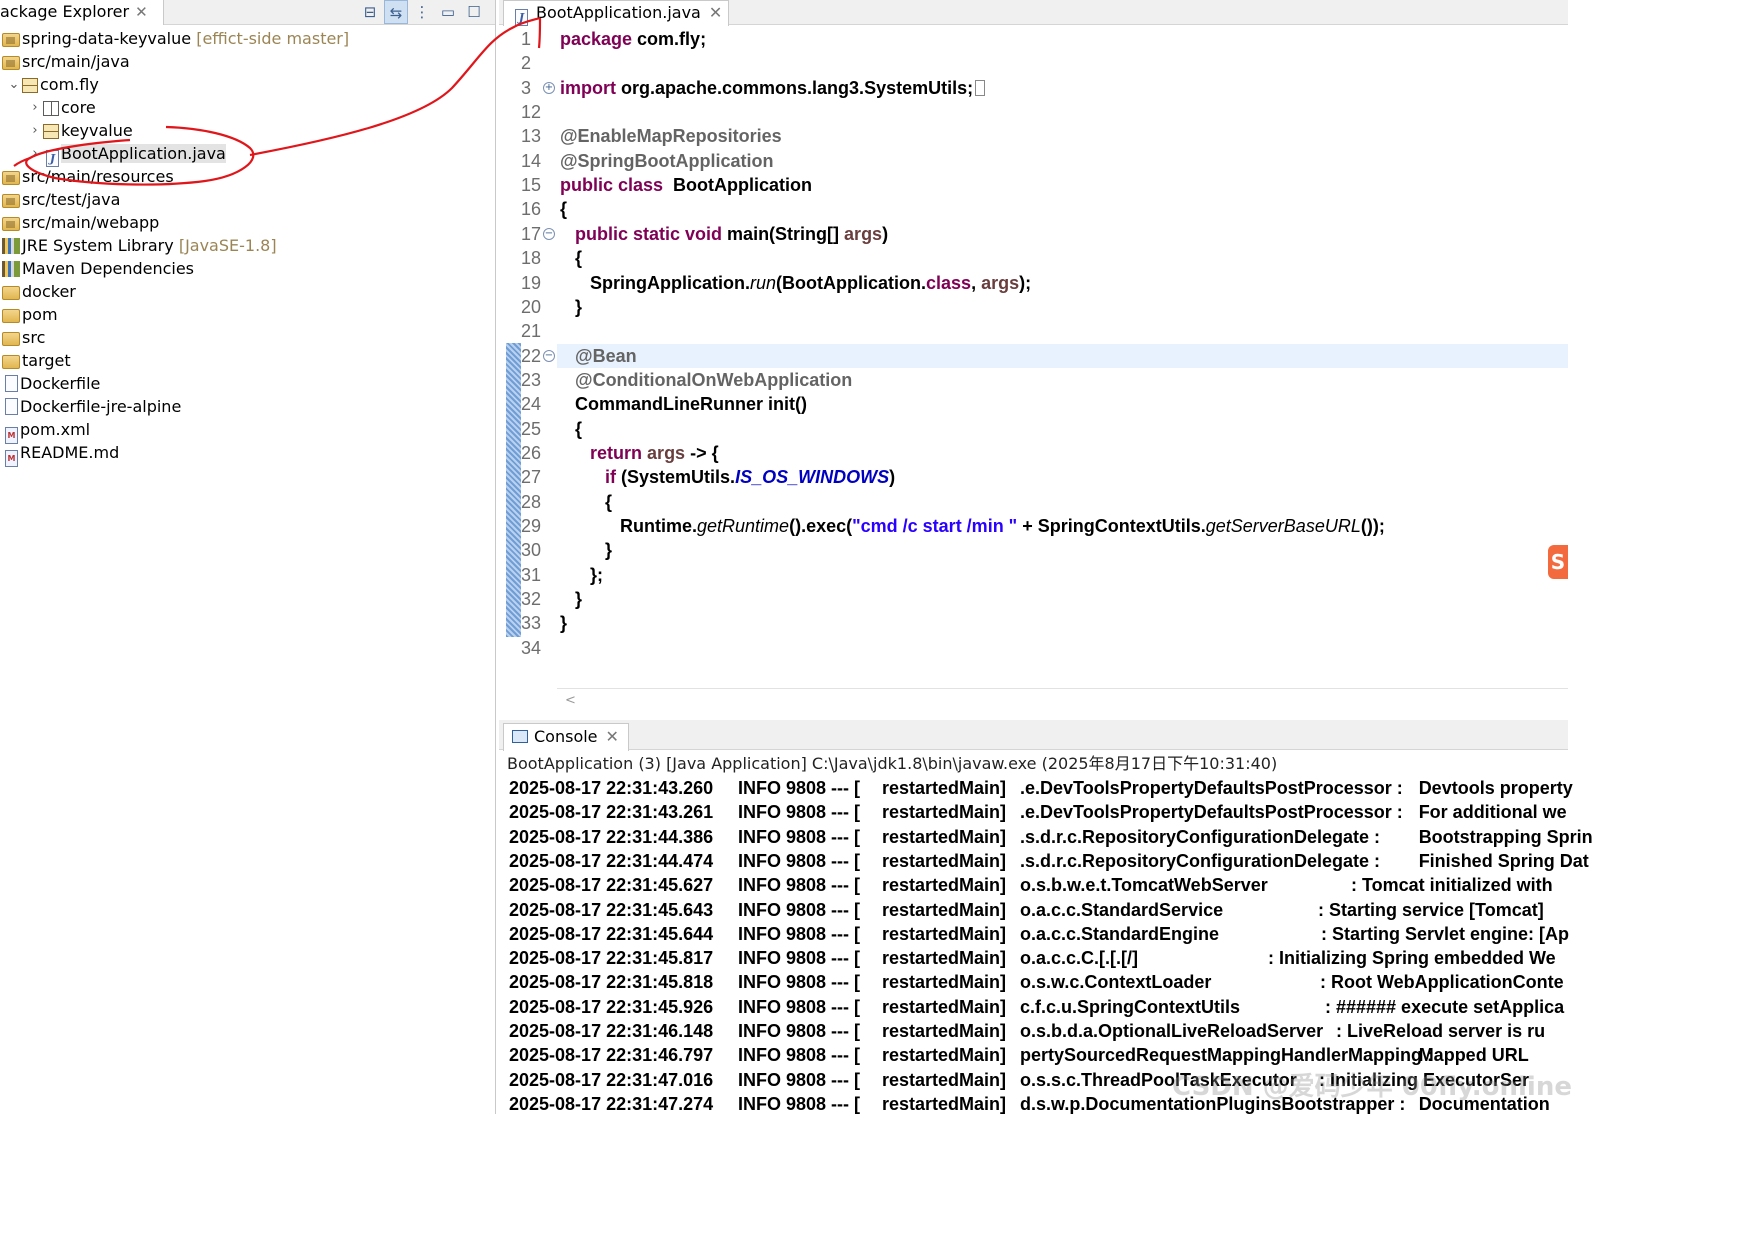 This screenshot has width=1740, height=1236. Describe the element at coordinates (422, 12) in the screenshot. I see `view-menu-icon: ⋮` at that location.